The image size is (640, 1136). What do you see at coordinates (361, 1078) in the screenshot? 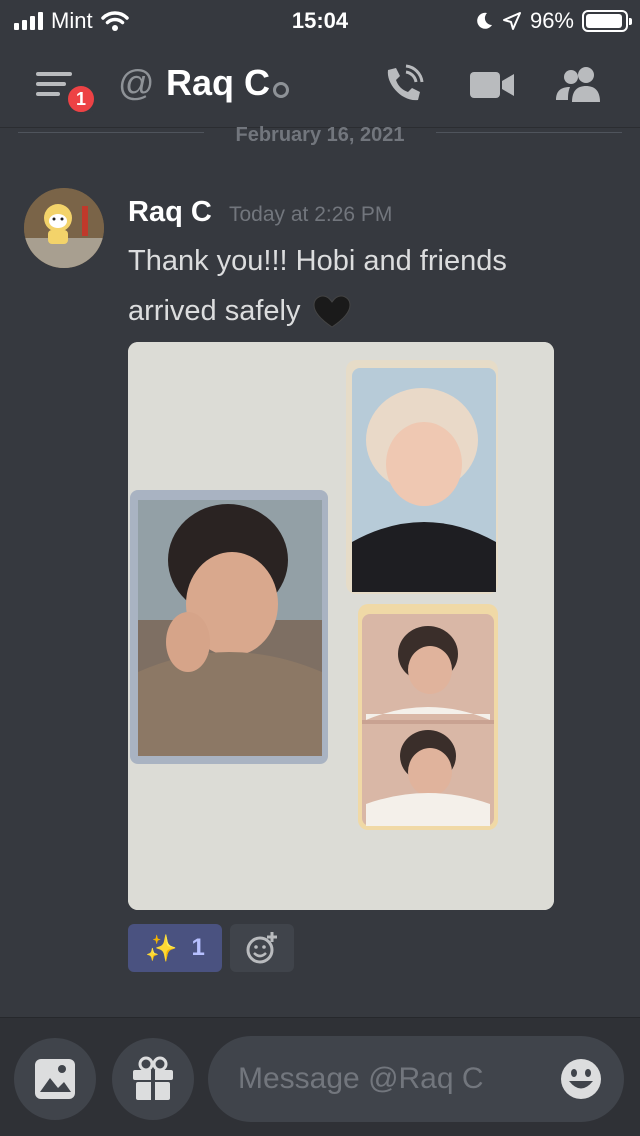
I see `message-placeholder: Message @Raq C` at bounding box center [361, 1078].